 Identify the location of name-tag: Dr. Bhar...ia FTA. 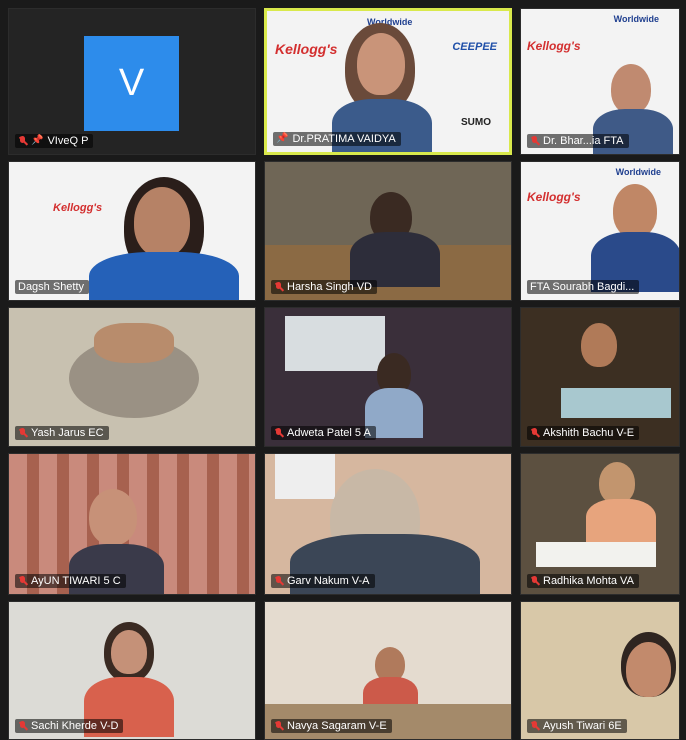
(578, 141).